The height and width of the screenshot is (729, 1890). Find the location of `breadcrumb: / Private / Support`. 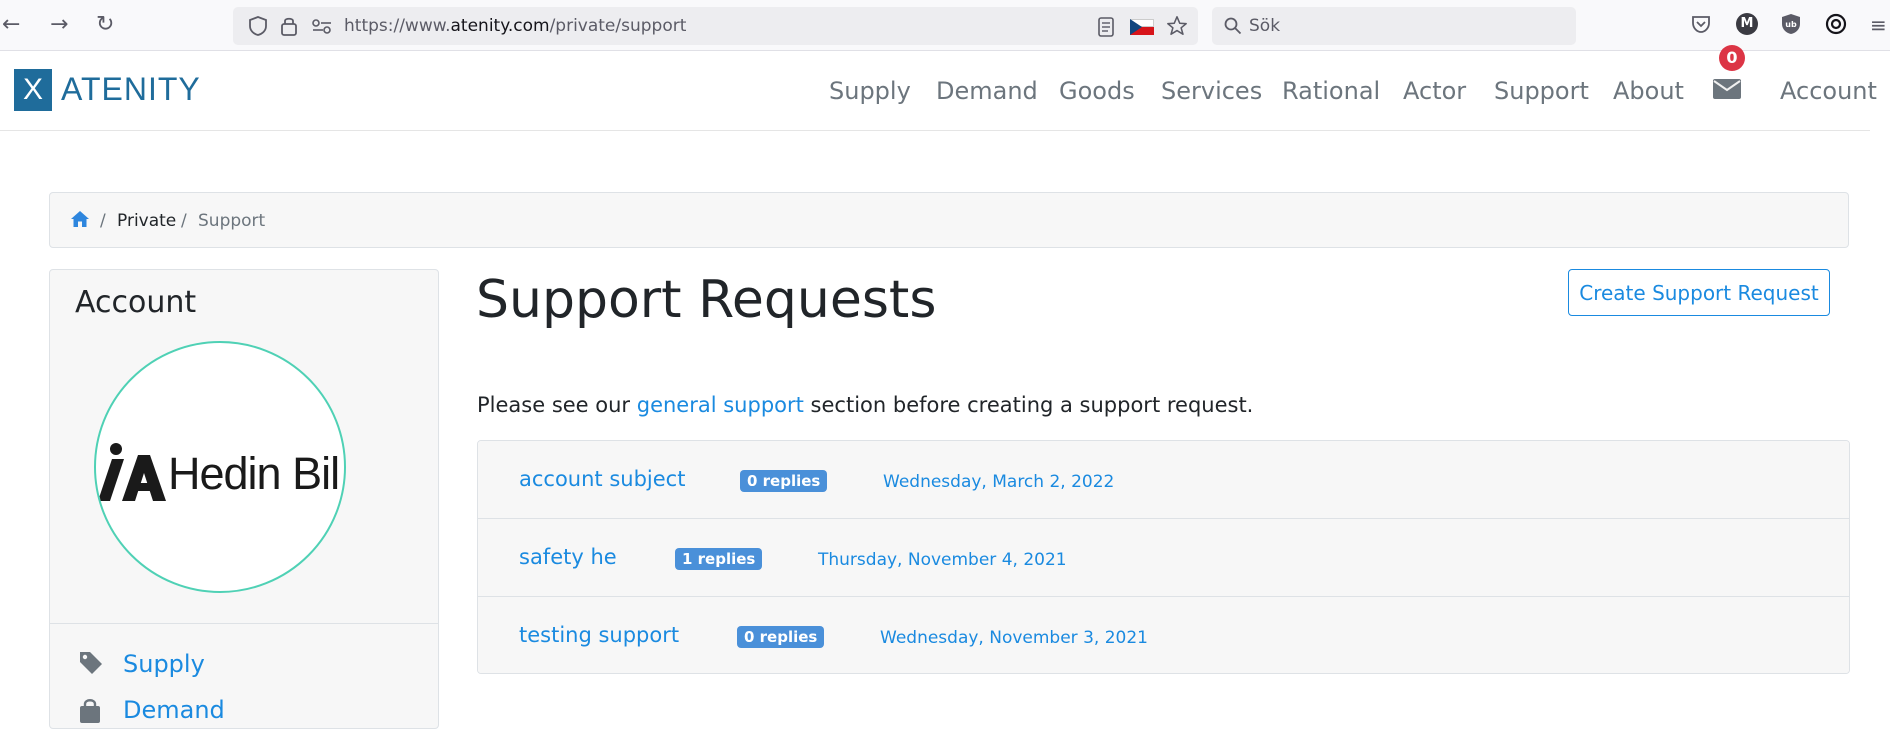

breadcrumb: / Private / Support is located at coordinates (949, 220).